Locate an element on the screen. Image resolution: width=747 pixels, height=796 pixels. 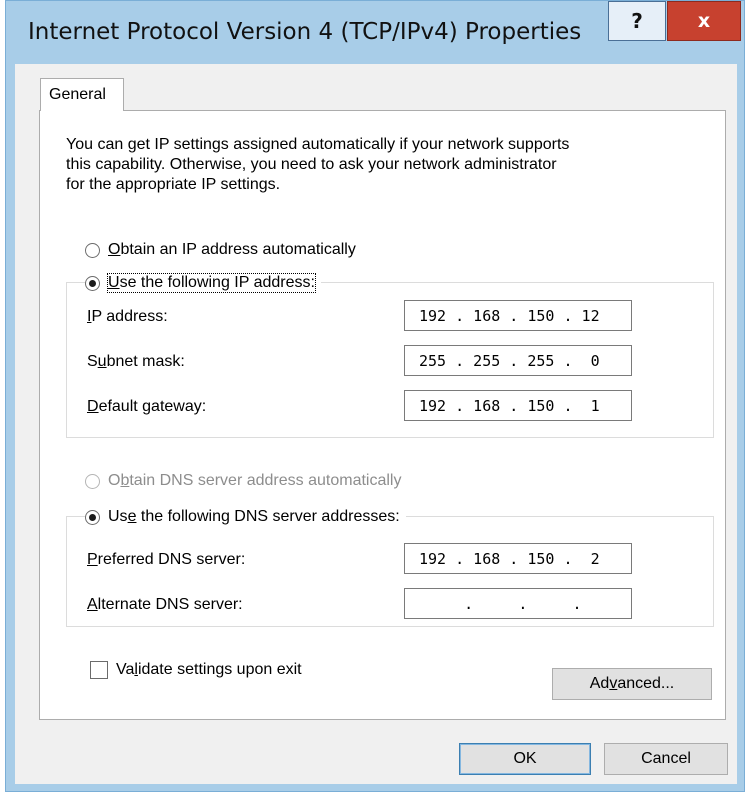
use-following-dns-radio: Use the following DNS server addresses: is located at coordinates (245, 517).